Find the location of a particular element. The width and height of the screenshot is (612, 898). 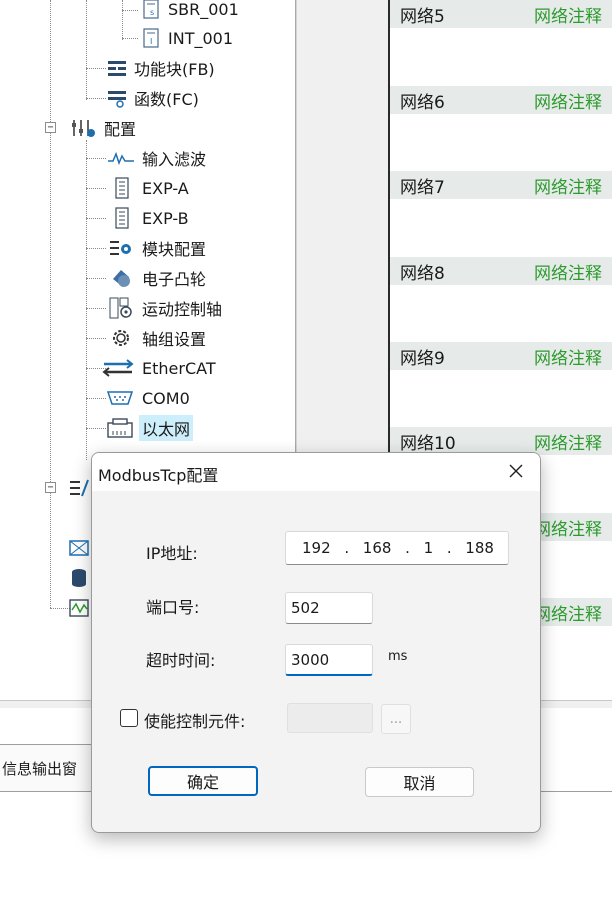

ethernet-port-icon is located at coordinates (120, 428).